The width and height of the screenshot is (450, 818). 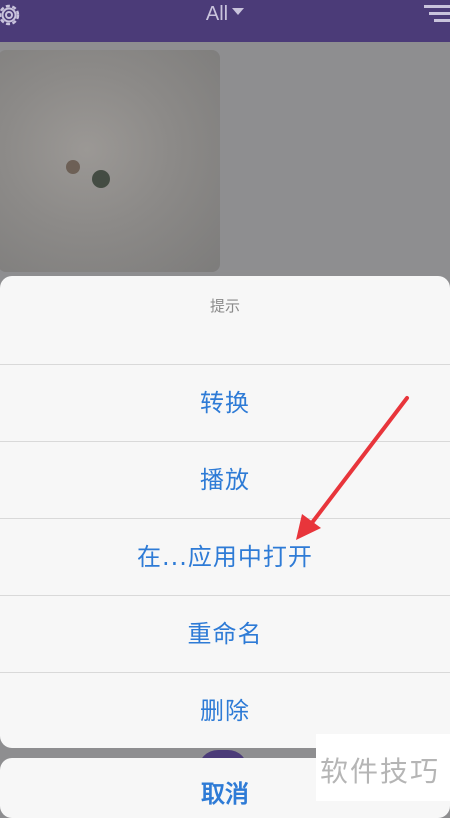 I want to click on filter-dropdown: All, so click(x=225, y=14).